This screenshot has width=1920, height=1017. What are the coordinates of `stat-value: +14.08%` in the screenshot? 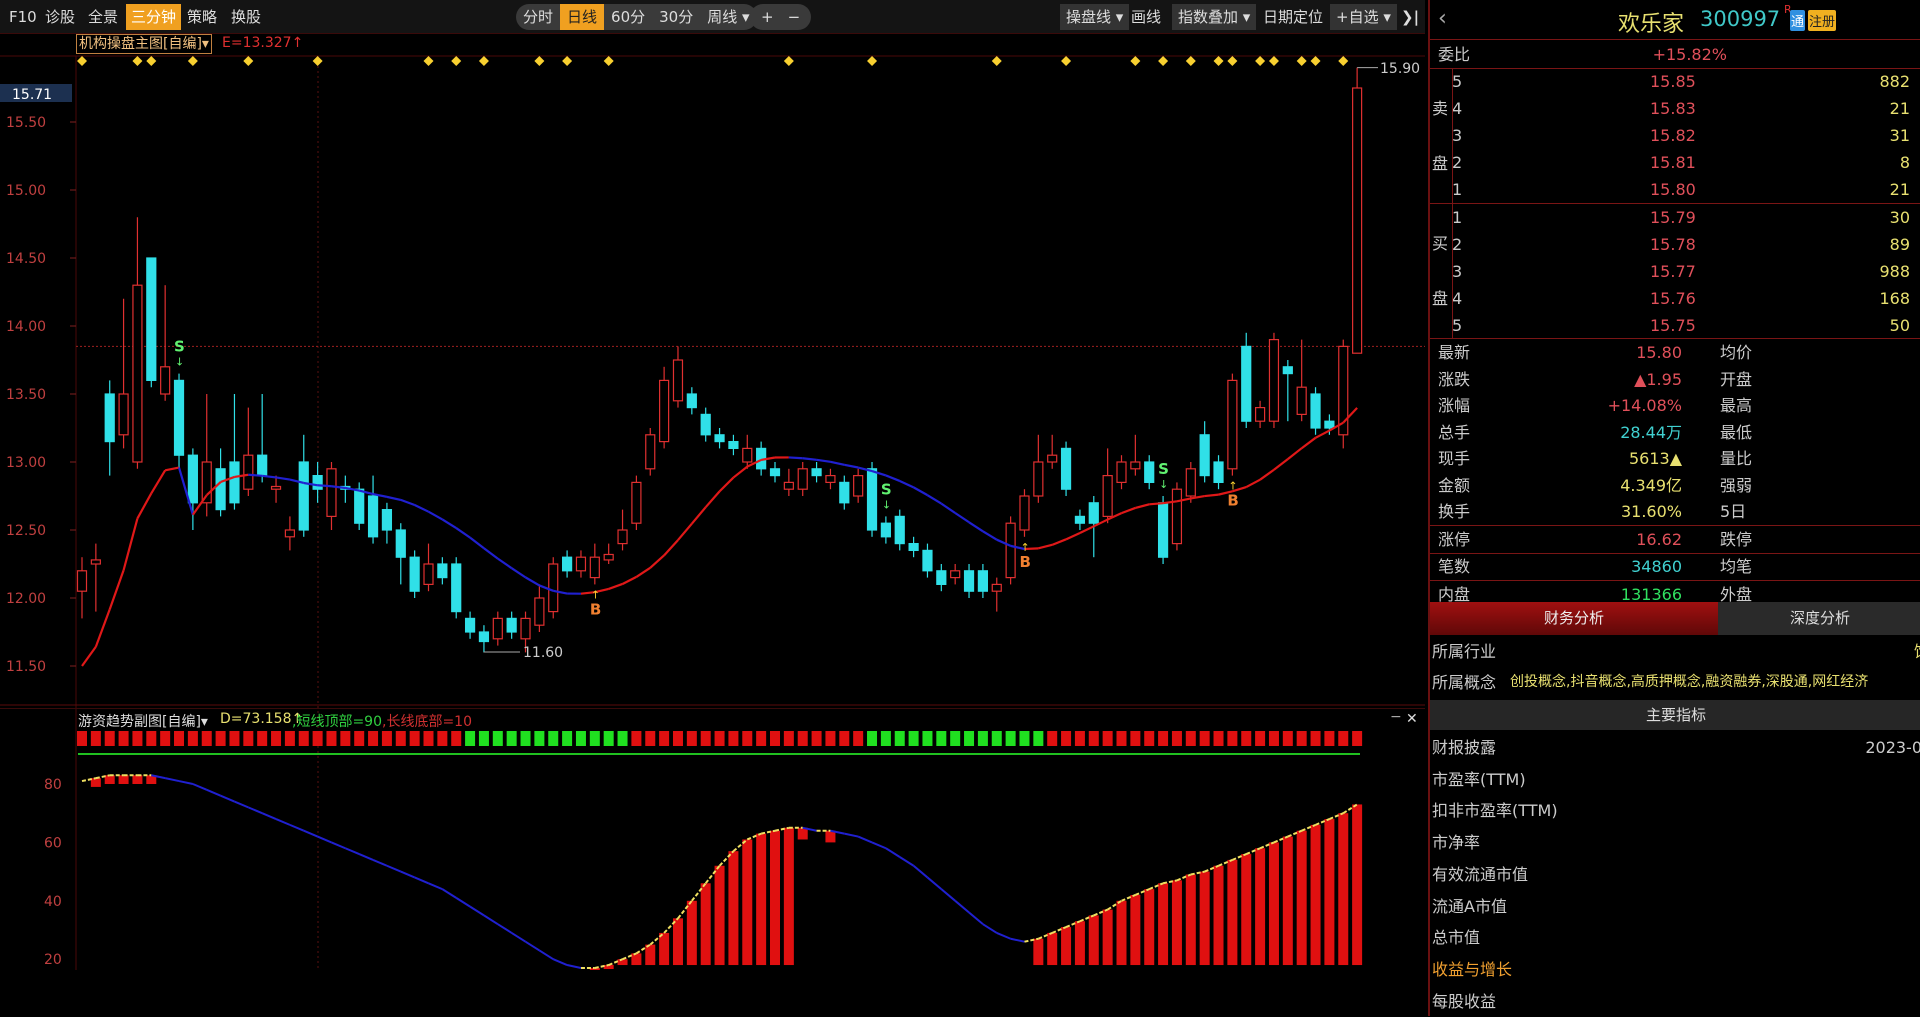 It's located at (1645, 405).